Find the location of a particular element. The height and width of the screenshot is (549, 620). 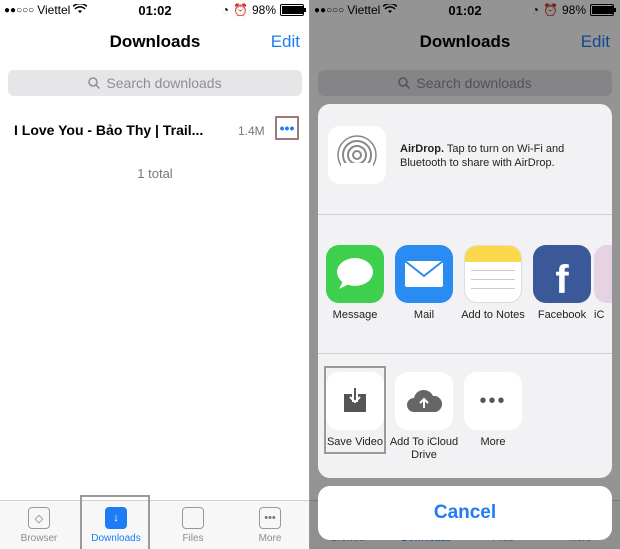

battery-icon is located at coordinates (293, 10).